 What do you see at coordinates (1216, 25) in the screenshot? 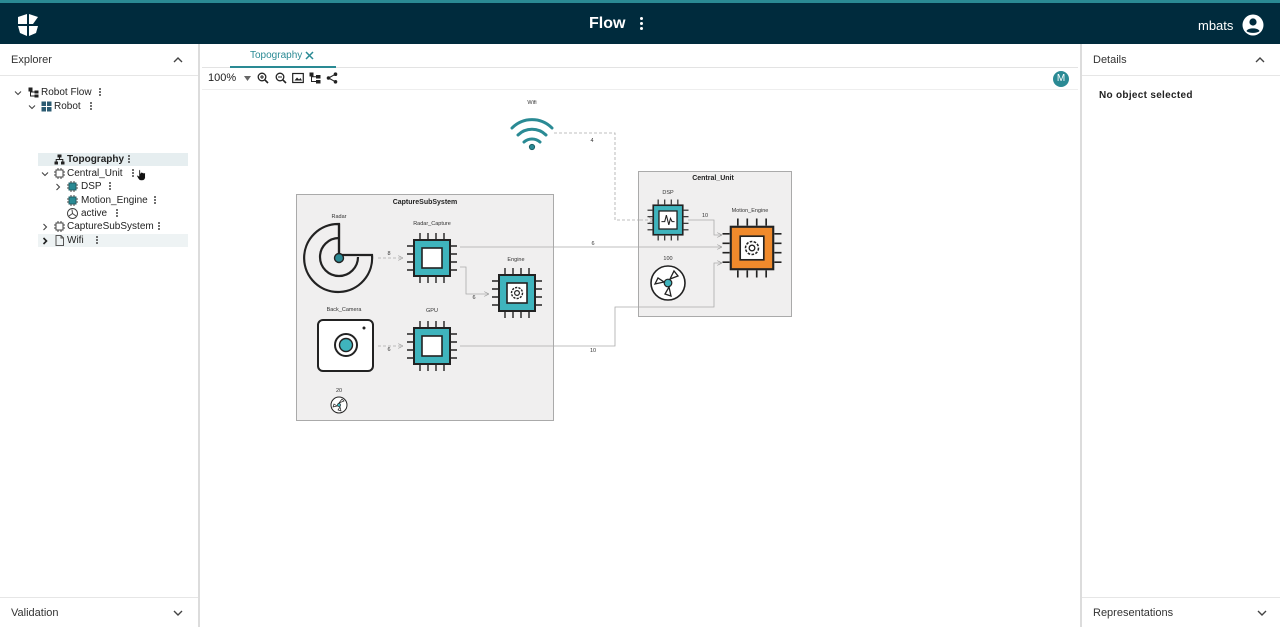
I see `username: mbats` at bounding box center [1216, 25].